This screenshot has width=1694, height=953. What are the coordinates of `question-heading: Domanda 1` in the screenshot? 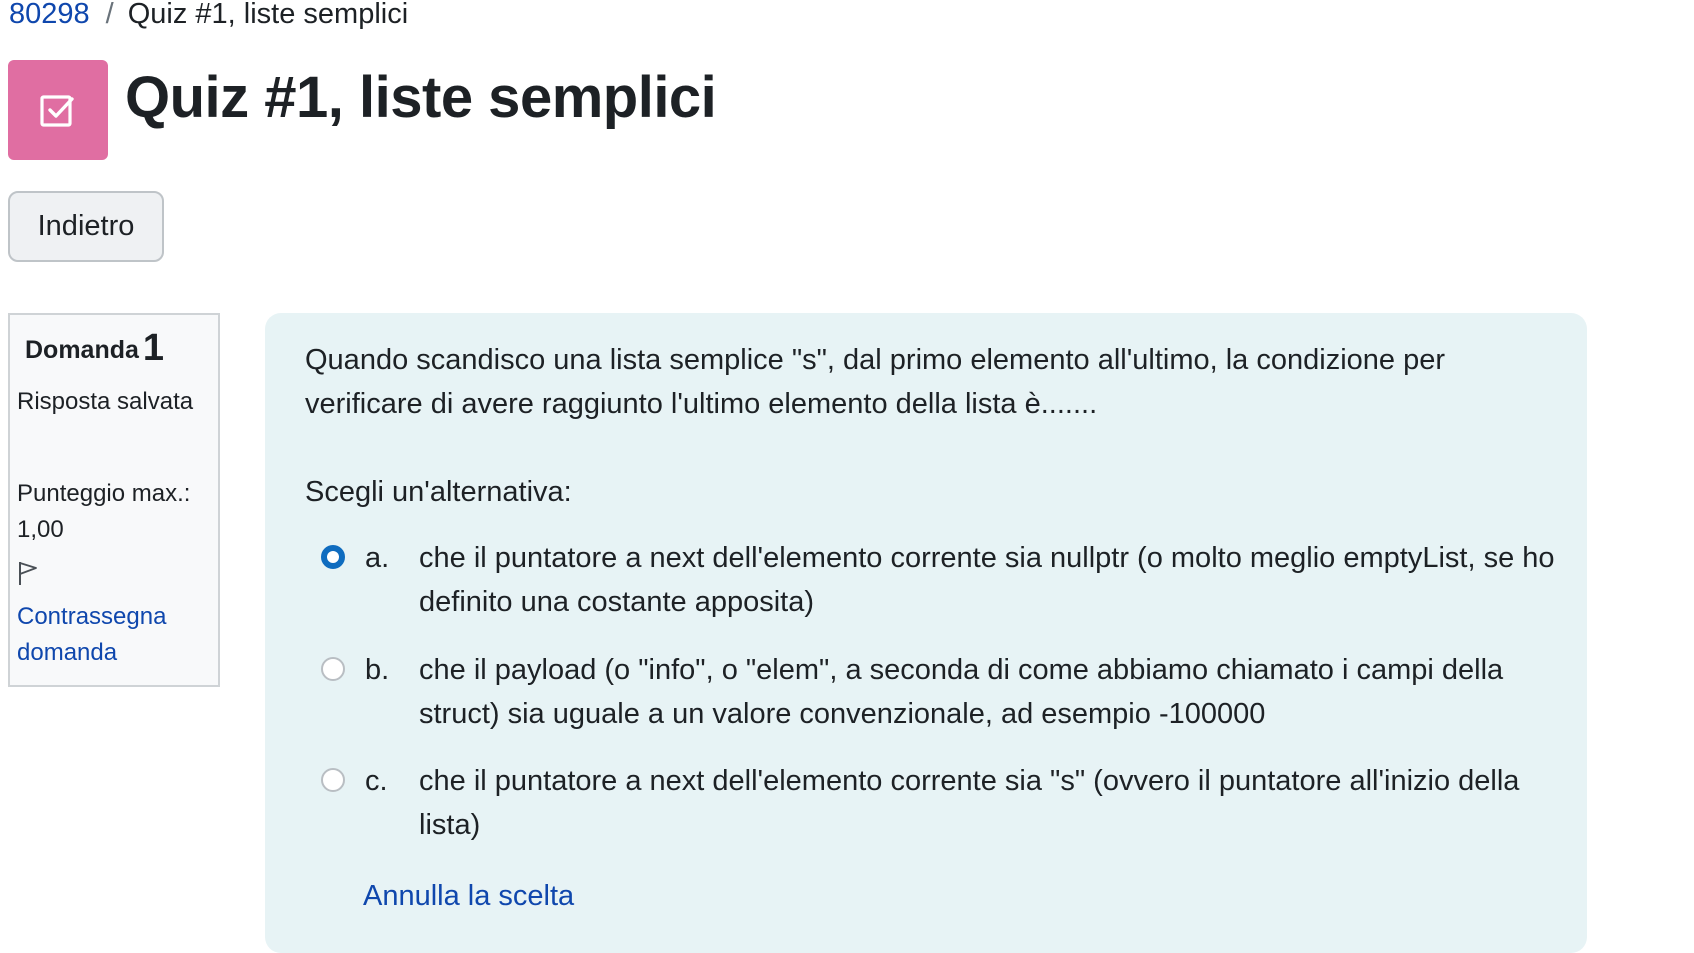 It's located at (94, 349).